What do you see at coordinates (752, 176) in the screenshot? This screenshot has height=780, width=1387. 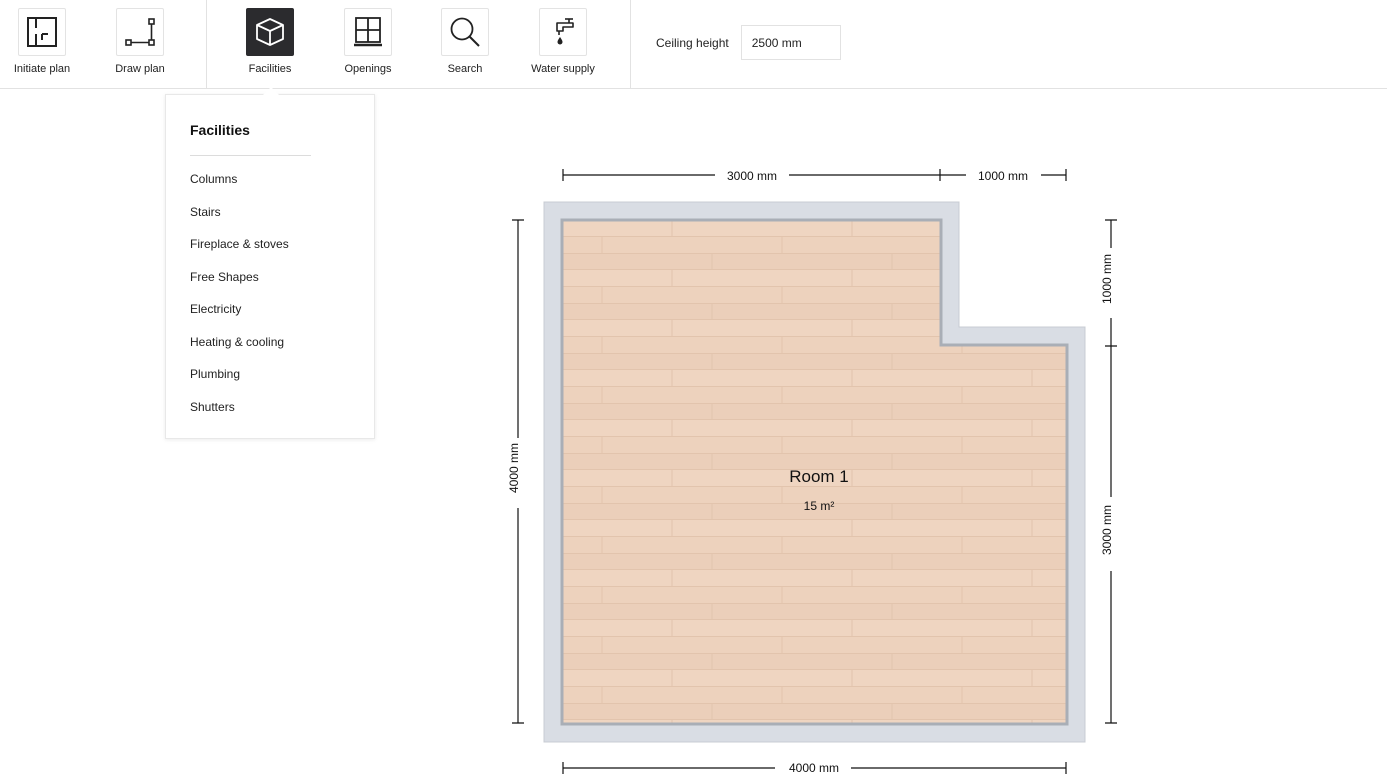 I see `dimension-top-left-label: 3000 mm` at bounding box center [752, 176].